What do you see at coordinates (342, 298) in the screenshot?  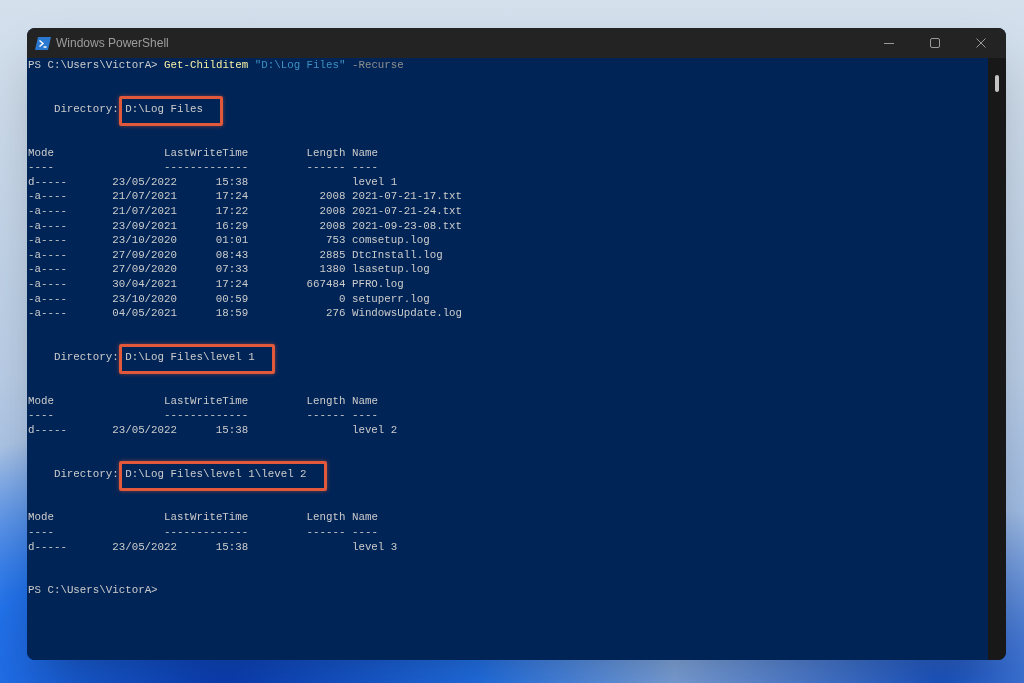 I see `file-length: 0` at bounding box center [342, 298].